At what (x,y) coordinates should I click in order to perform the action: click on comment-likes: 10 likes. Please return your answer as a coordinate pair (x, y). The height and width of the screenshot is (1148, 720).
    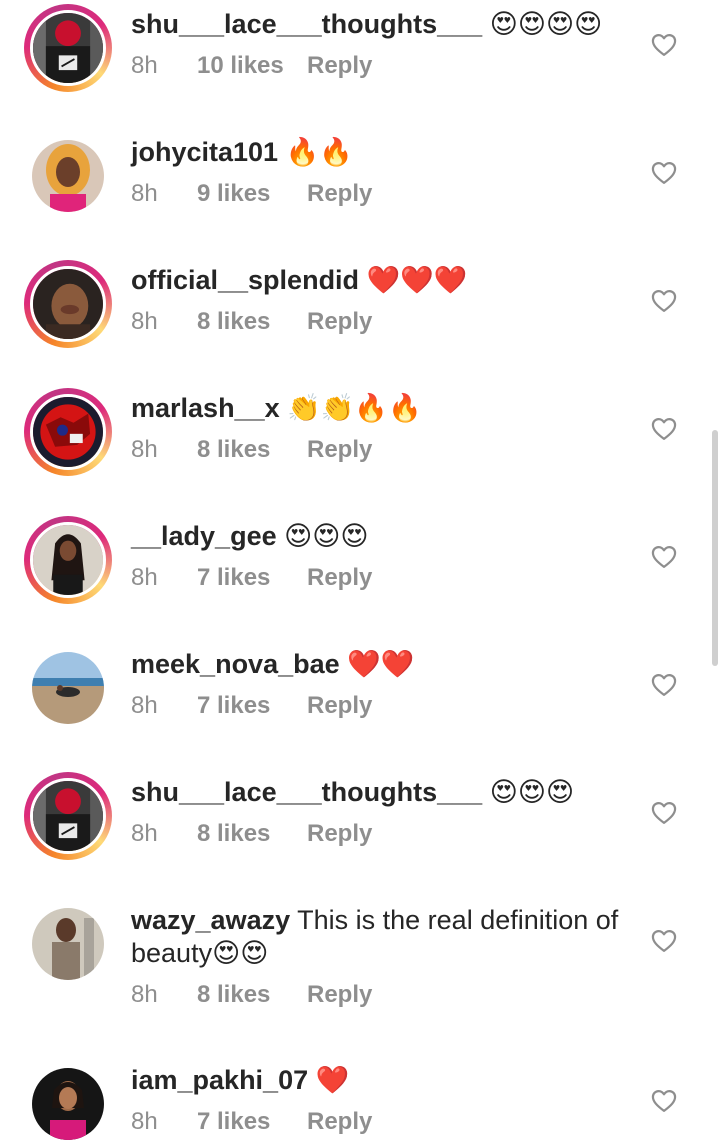
    Looking at the image, I should click on (252, 66).